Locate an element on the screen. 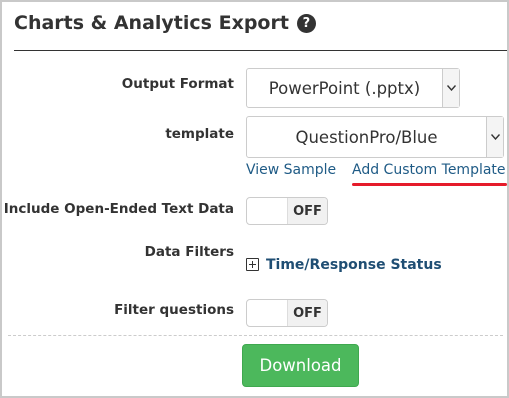 The image size is (509, 398). add-custom-template-link: Add Custom Template is located at coordinates (429, 170).